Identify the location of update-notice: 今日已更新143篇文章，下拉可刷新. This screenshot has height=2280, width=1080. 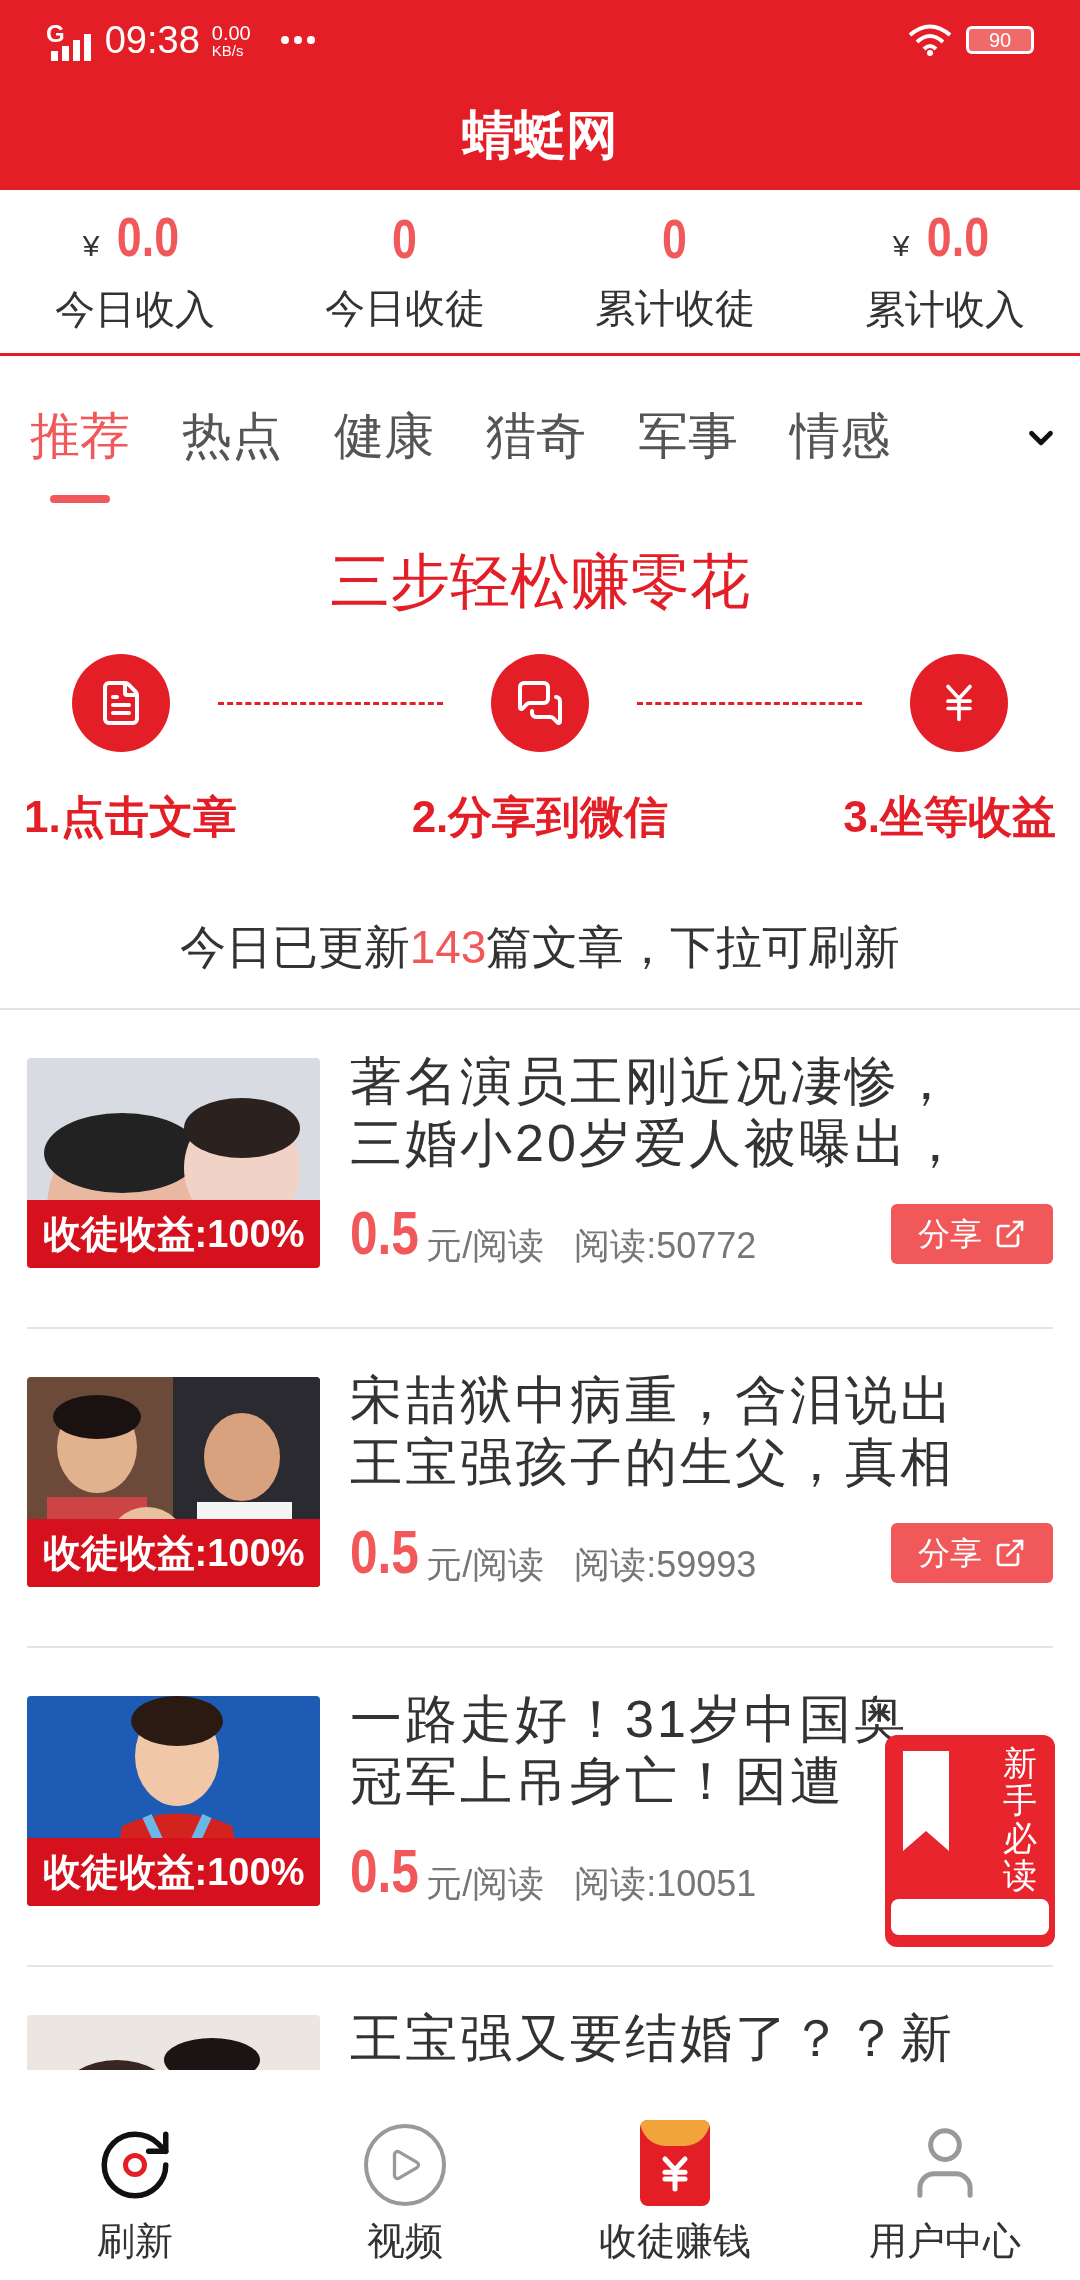
(540, 947).